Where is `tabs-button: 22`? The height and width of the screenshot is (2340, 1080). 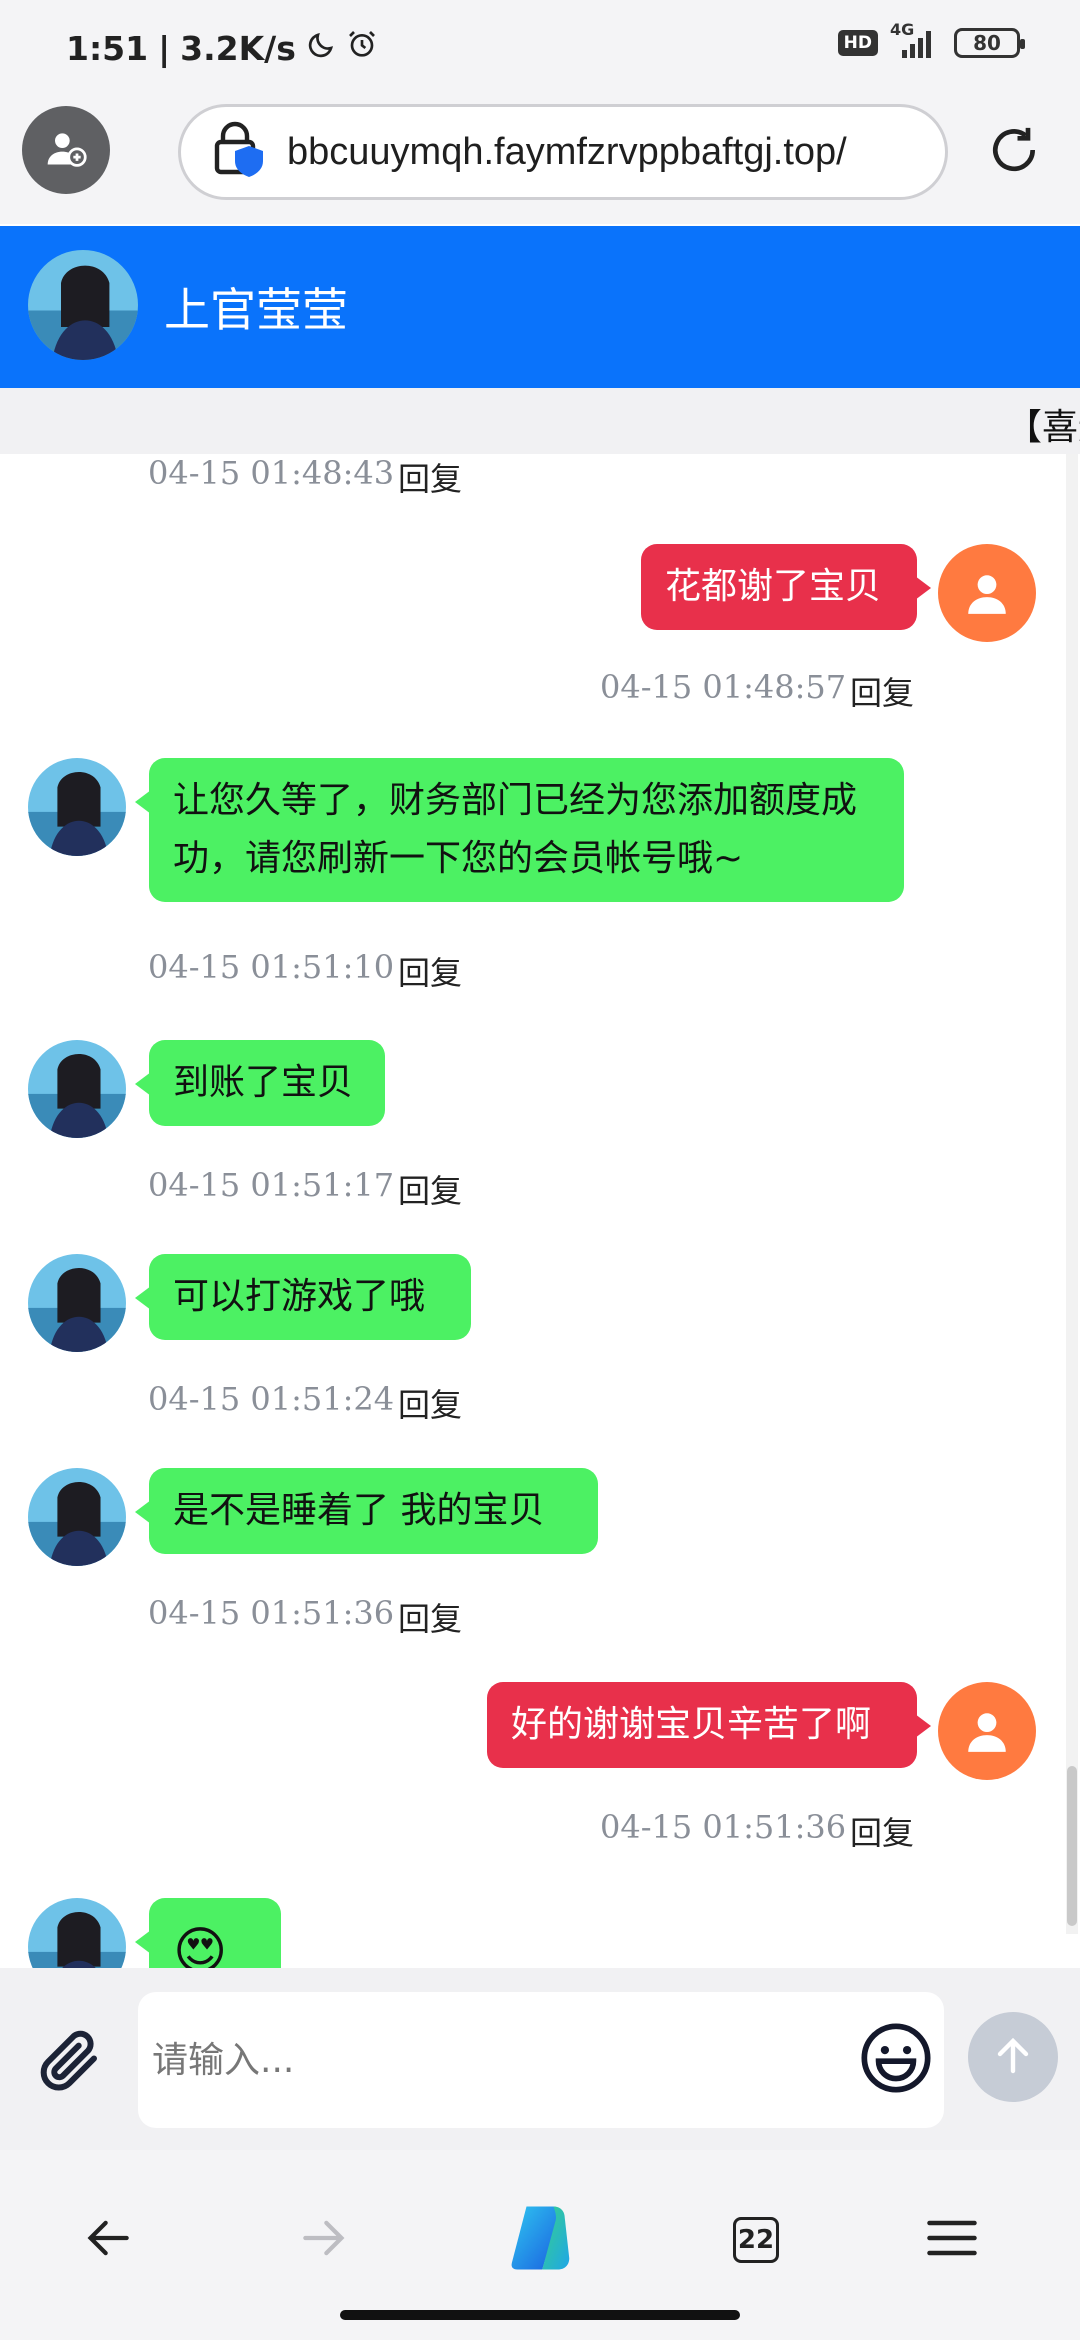
tabs-button: 22 is located at coordinates (756, 2240).